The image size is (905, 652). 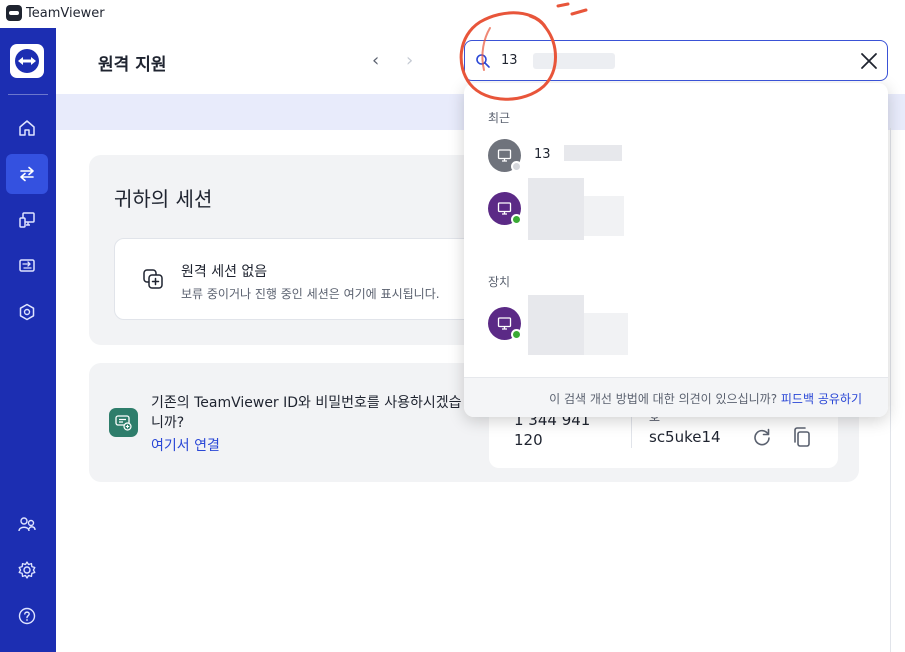 What do you see at coordinates (153, 279) in the screenshot?
I see `add-session-icon` at bounding box center [153, 279].